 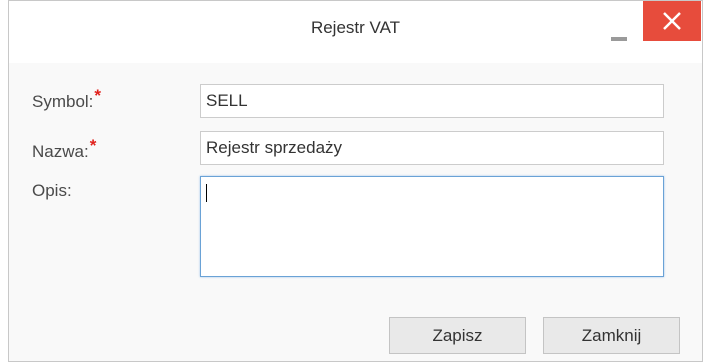 I want to click on name-label: Nazwa:*, so click(x=64, y=149).